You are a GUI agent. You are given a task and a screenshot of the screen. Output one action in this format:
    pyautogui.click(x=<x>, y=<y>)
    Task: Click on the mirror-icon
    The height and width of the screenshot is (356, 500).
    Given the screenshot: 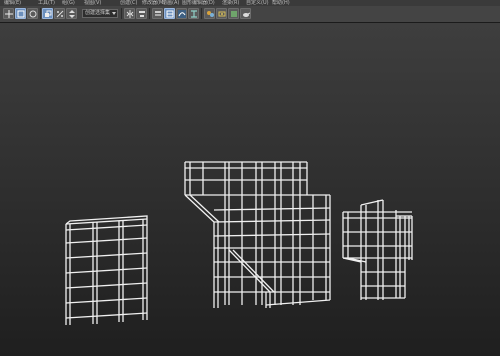 What is the action you would take?
    pyautogui.click(x=130, y=14)
    